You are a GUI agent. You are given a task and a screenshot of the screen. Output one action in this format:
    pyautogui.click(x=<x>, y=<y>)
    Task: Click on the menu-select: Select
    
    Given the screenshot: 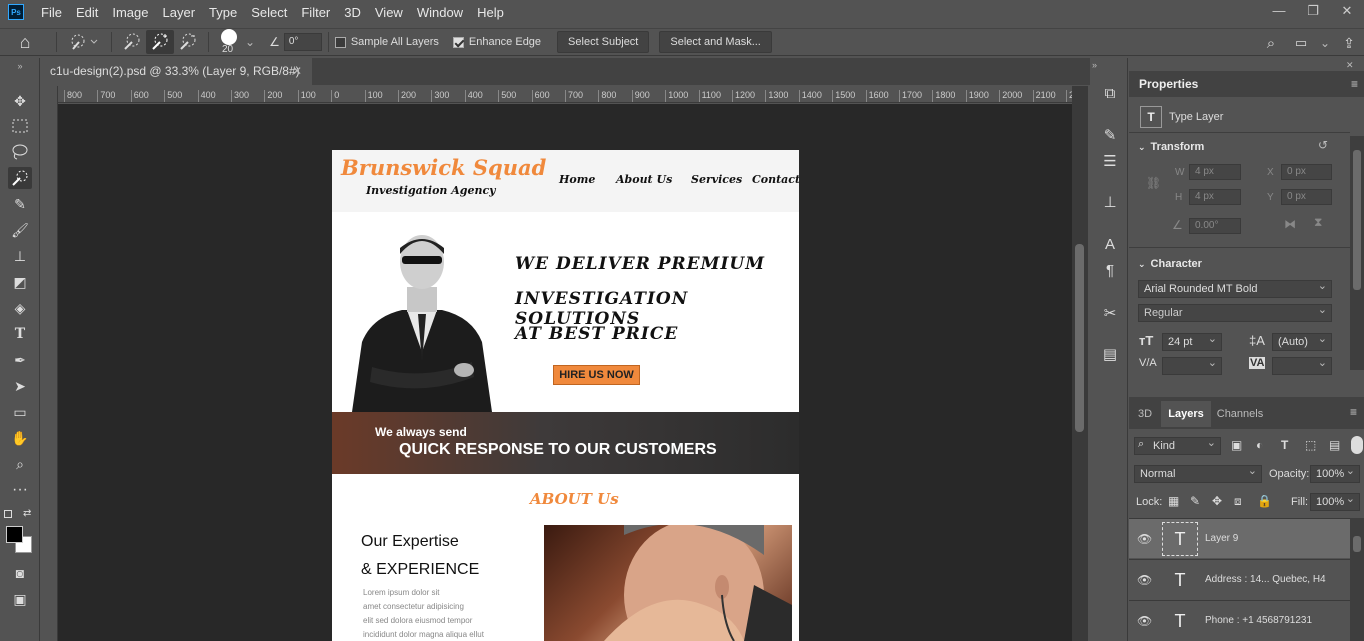 What is the action you would take?
    pyautogui.click(x=269, y=12)
    